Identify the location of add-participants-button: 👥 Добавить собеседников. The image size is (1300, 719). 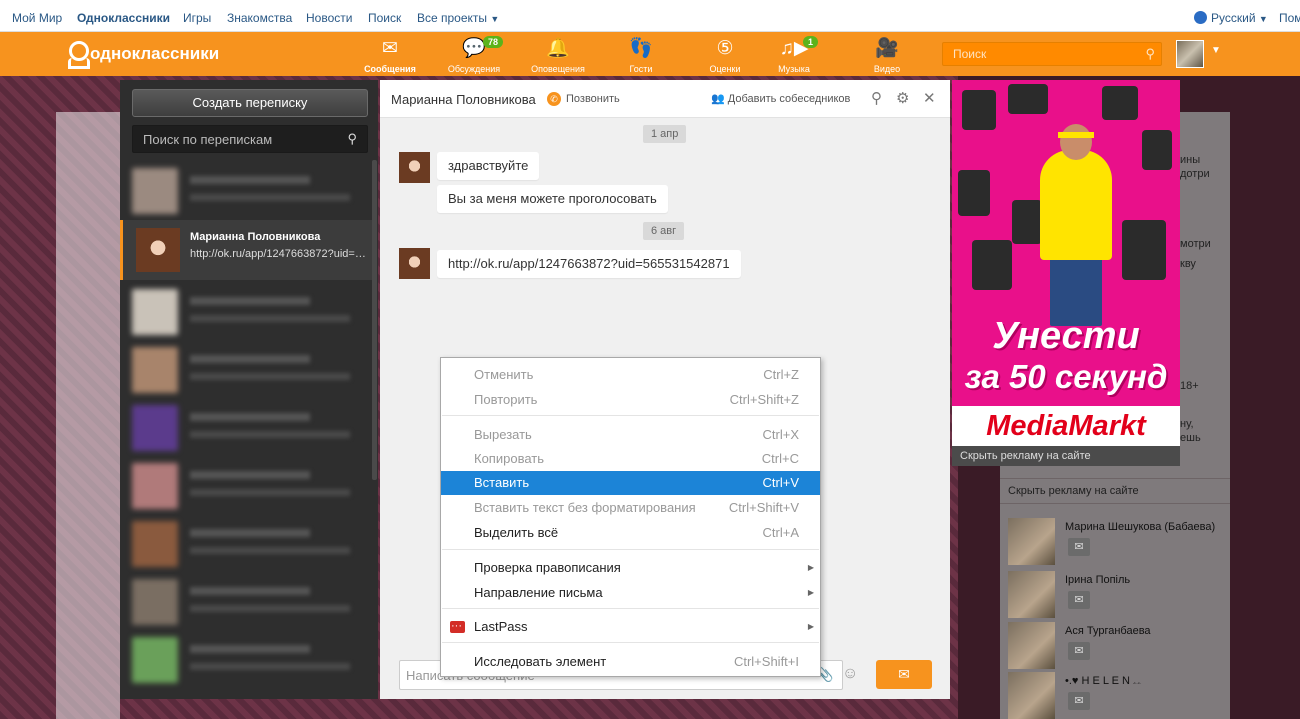
(780, 98).